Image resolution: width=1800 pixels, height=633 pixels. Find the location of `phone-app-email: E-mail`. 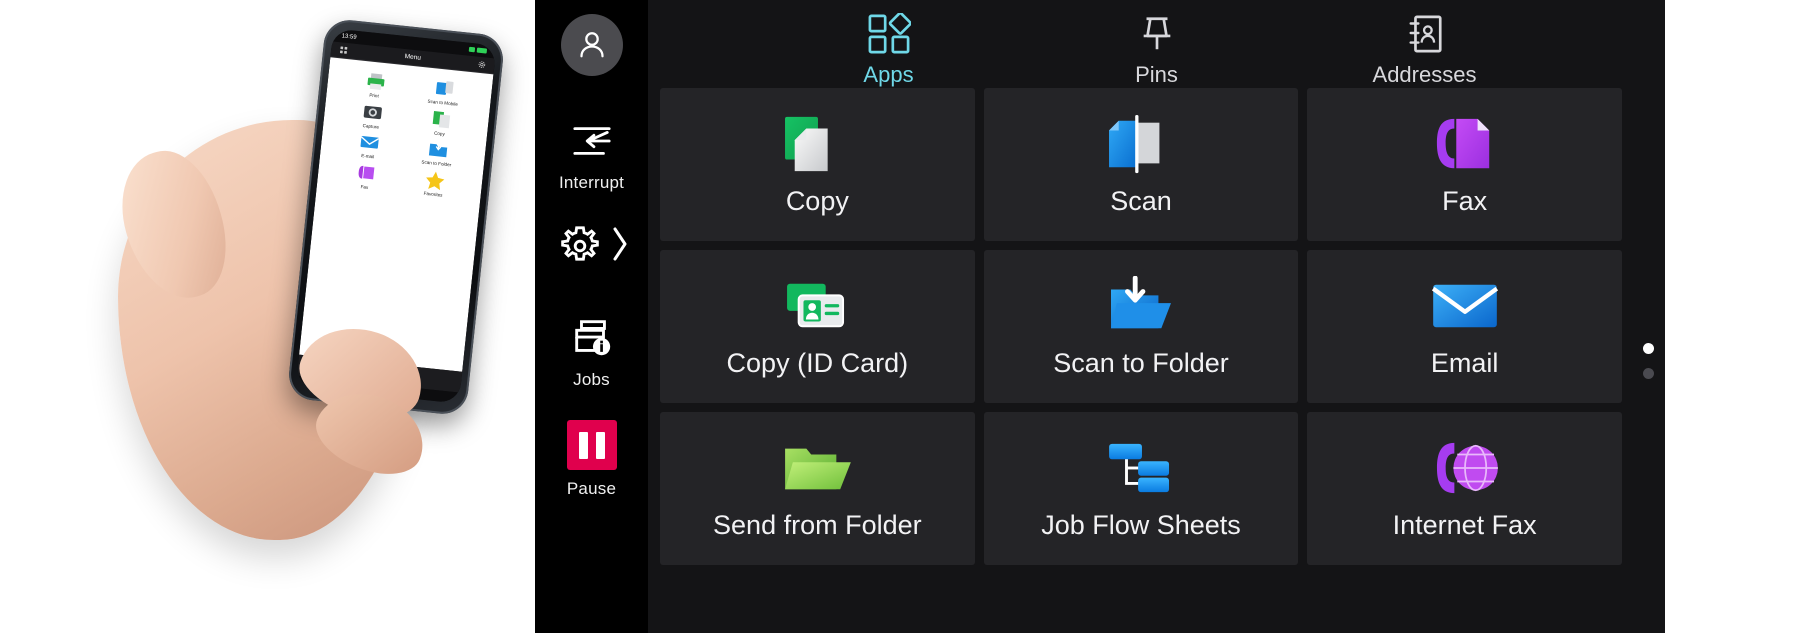

phone-app-email: E-mail is located at coordinates (369, 145).